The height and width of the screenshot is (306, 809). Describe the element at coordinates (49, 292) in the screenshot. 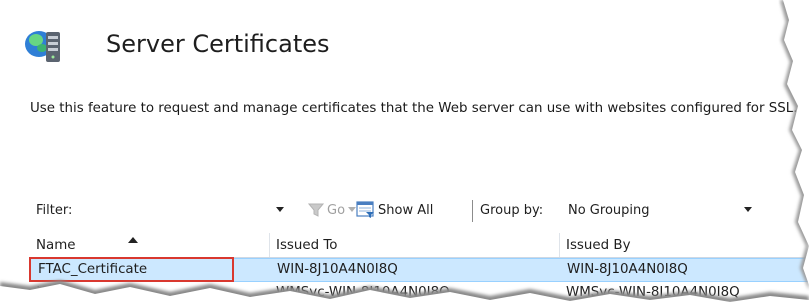

I see `cell-name: WM` at that location.